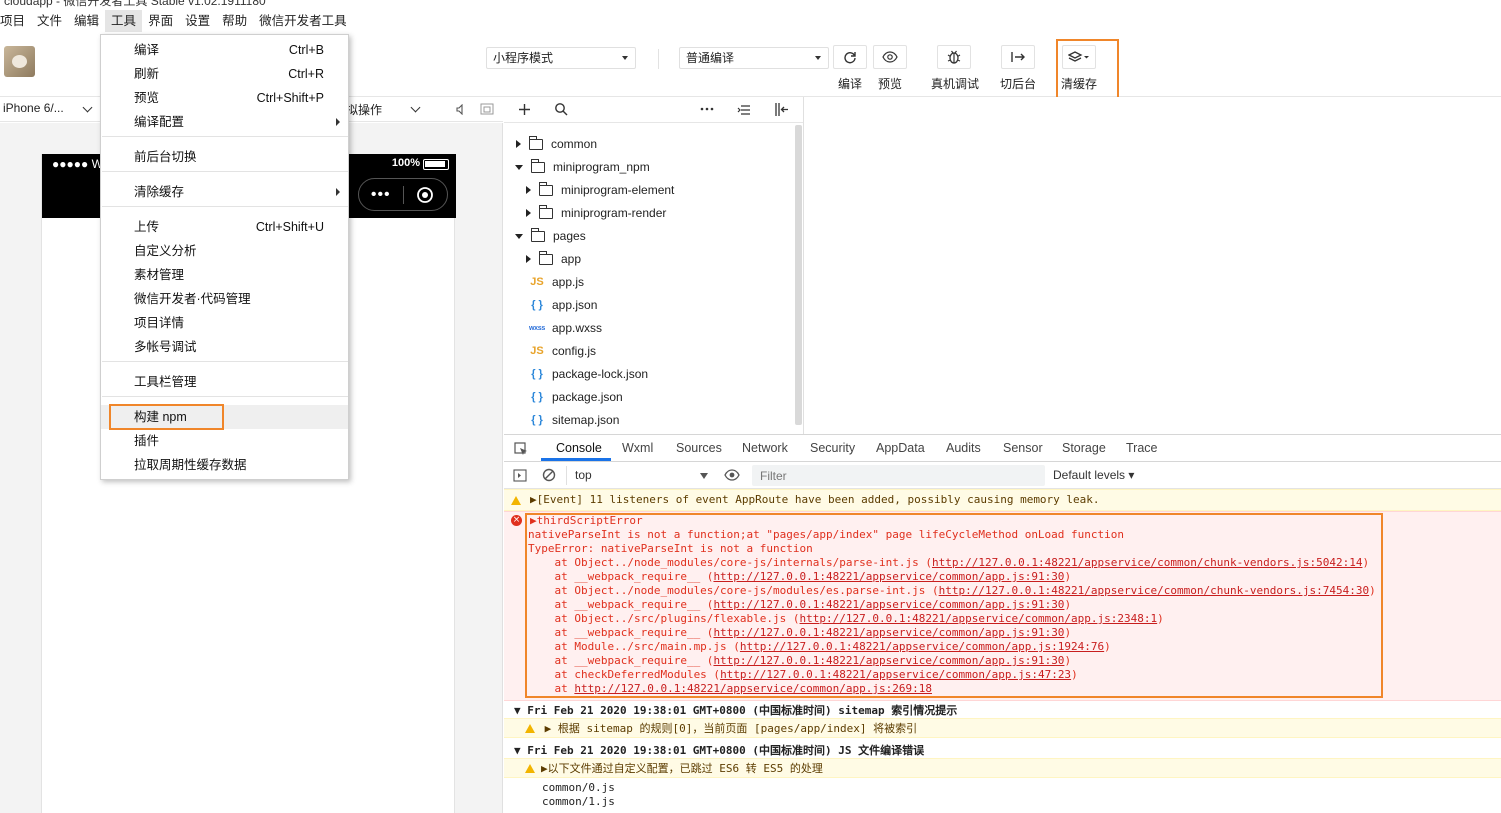 The image size is (1501, 813). Describe the element at coordinates (900, 448) in the screenshot. I see `tab-appdata: AppData` at that location.